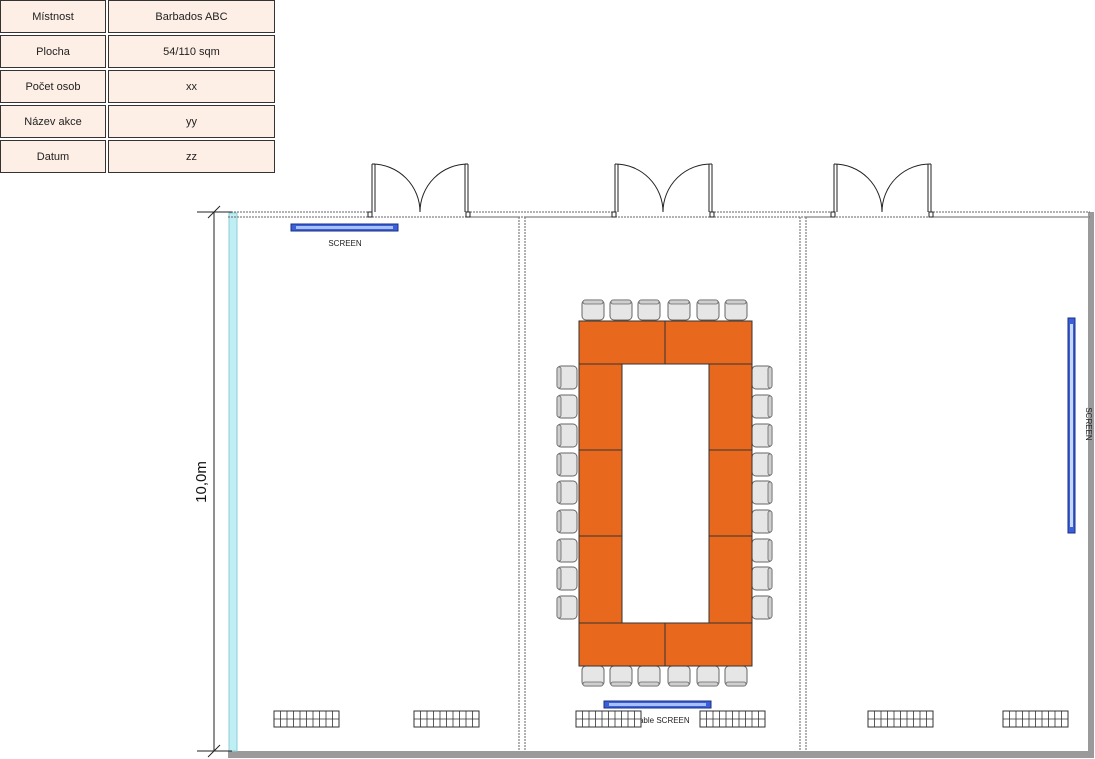  What do you see at coordinates (708, 342) in the screenshot?
I see `table-top-right` at bounding box center [708, 342].